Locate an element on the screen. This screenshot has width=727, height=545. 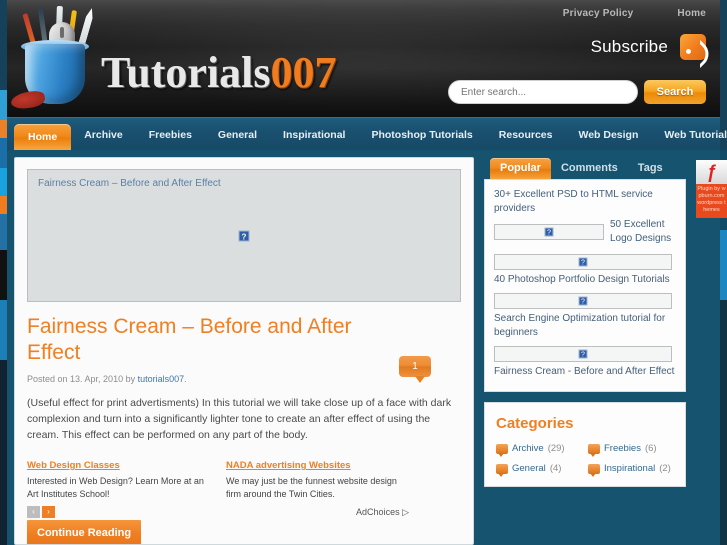
nav-item-resources: Resources is located at coordinates (526, 135).